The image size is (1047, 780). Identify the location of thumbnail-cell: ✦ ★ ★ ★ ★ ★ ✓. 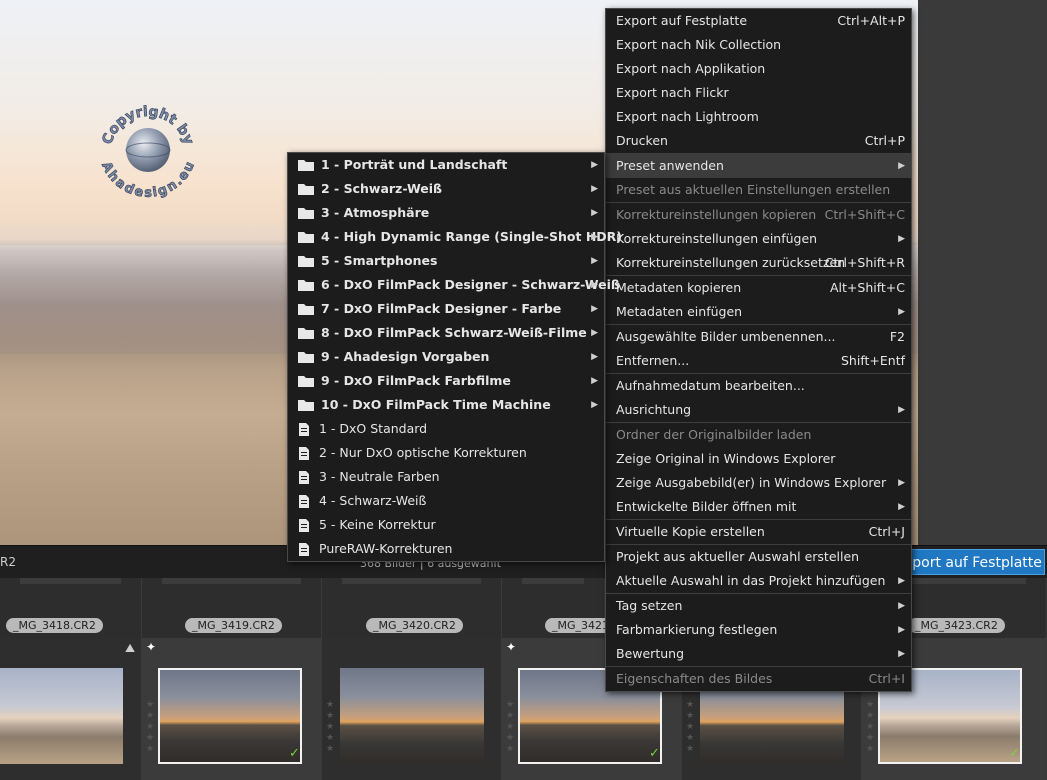
(232, 709).